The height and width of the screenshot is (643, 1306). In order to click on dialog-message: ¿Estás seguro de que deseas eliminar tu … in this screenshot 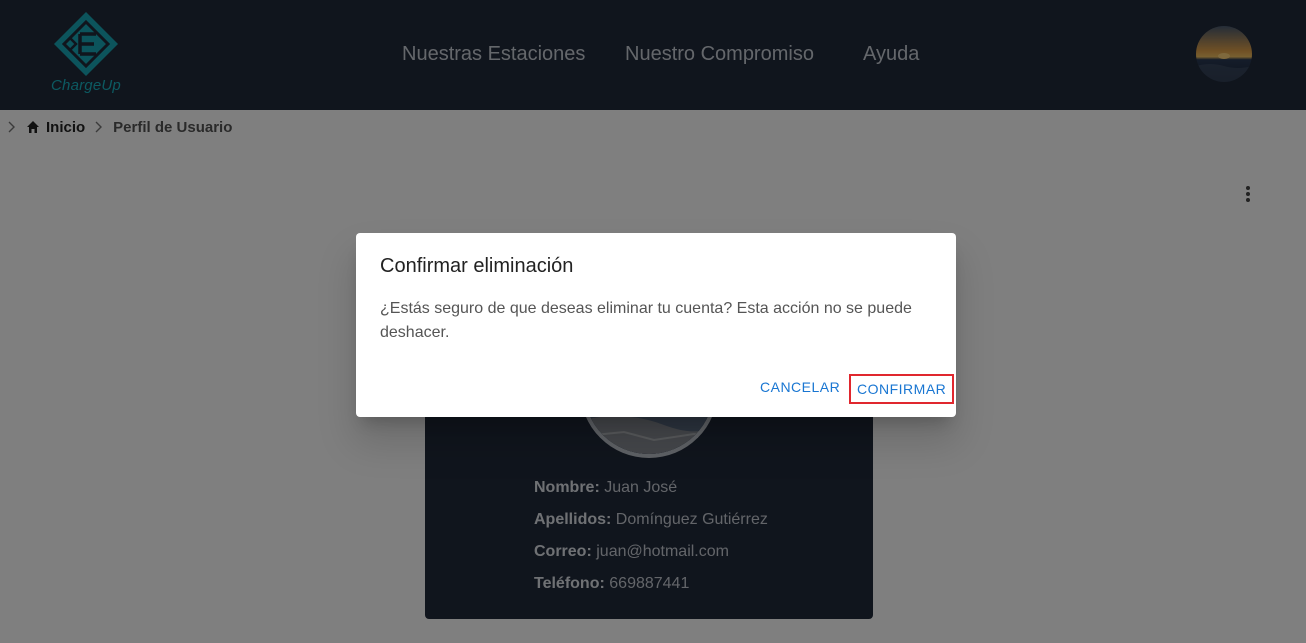, I will do `click(646, 320)`.